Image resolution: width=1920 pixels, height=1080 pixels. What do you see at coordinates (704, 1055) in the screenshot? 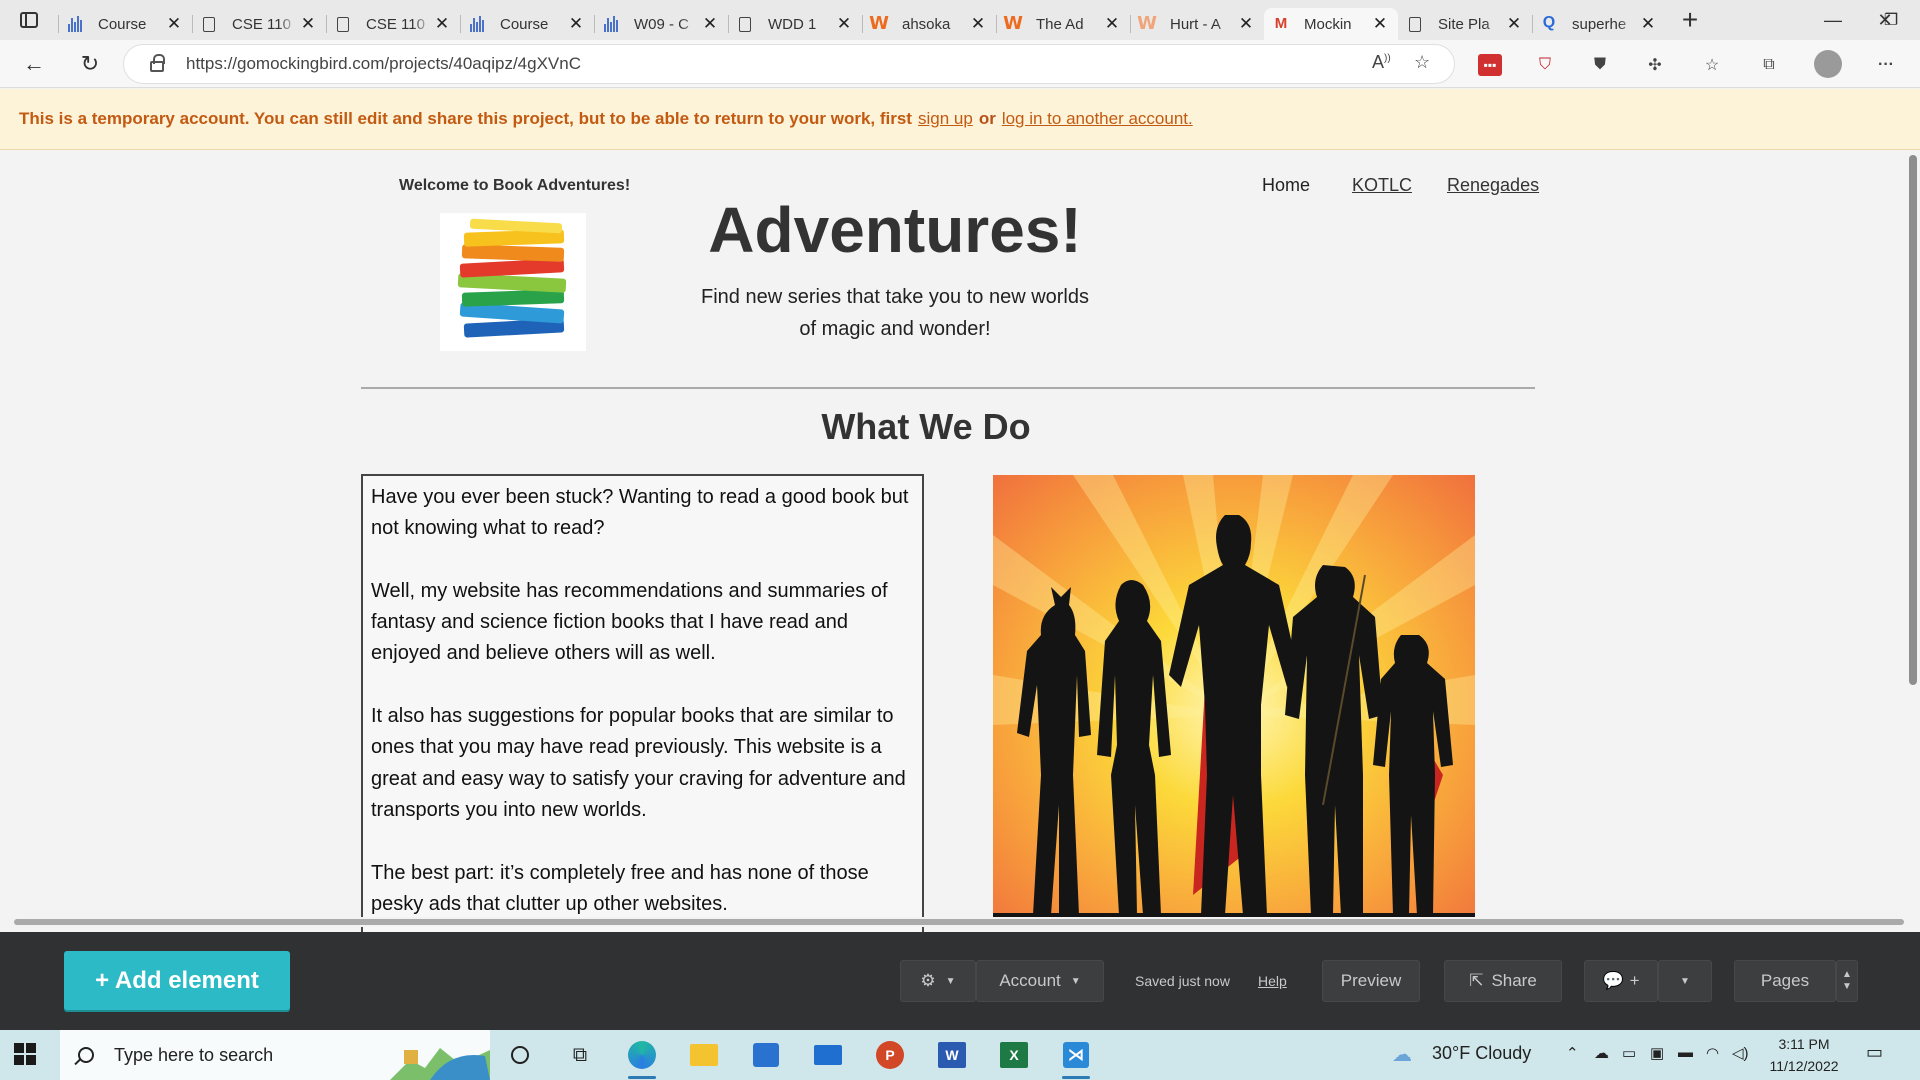
I see `file-explorer-icon` at bounding box center [704, 1055].